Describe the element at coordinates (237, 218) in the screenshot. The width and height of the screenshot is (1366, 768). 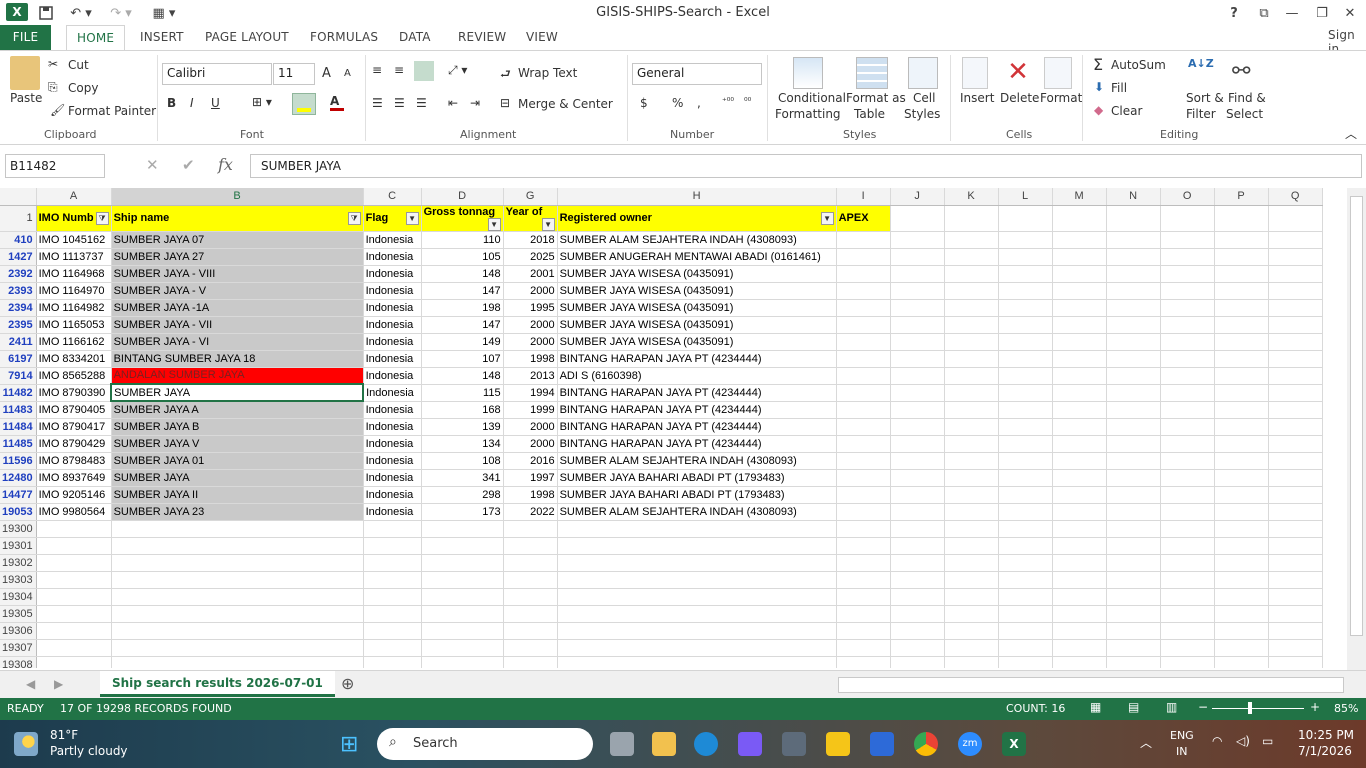
I see `header-cell-ship: Ship name ⧩` at that location.